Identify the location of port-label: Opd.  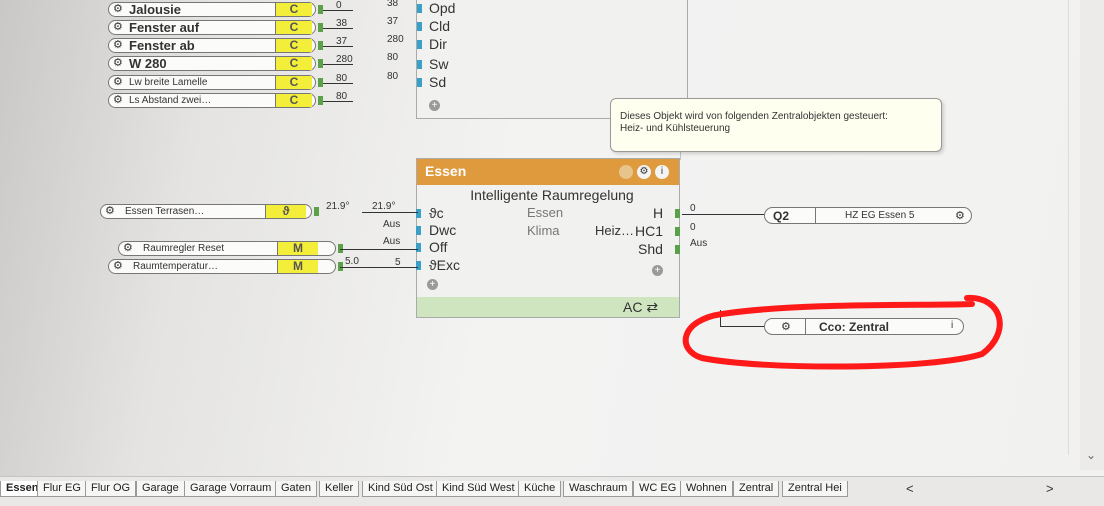
(442, 8).